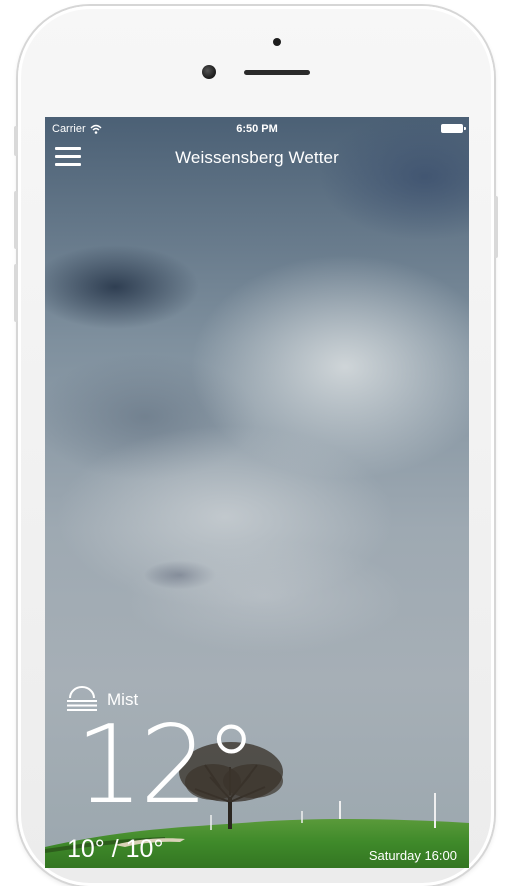 The height and width of the screenshot is (886, 505). What do you see at coordinates (496, 227) in the screenshot?
I see `power-button` at bounding box center [496, 227].